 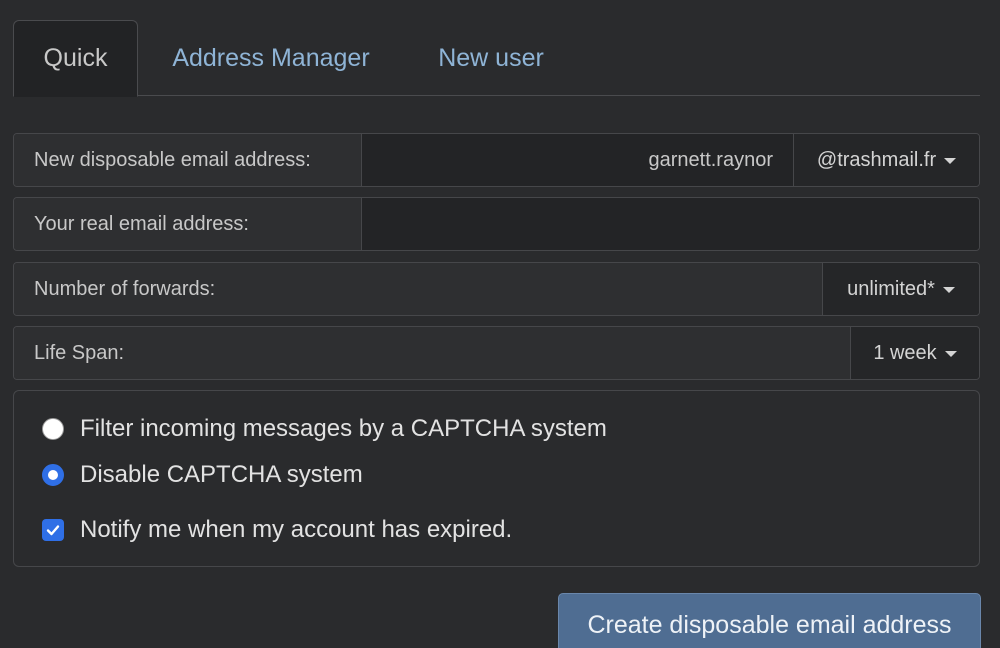 I want to click on captcha-disable-option: Disable CAPTCHA system, so click(x=202, y=475).